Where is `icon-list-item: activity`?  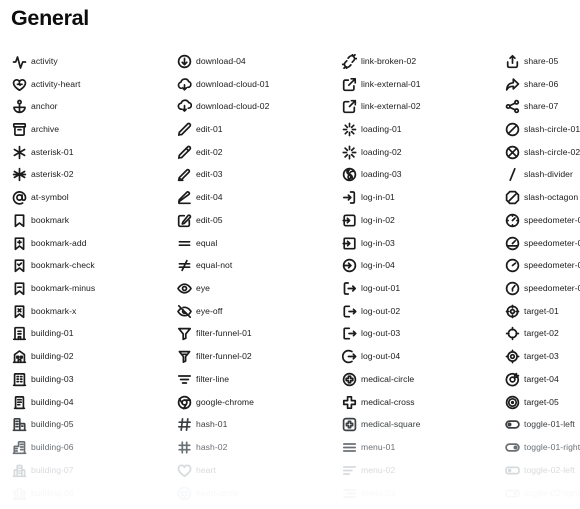
icon-list-item: activity is located at coordinates (88, 61).